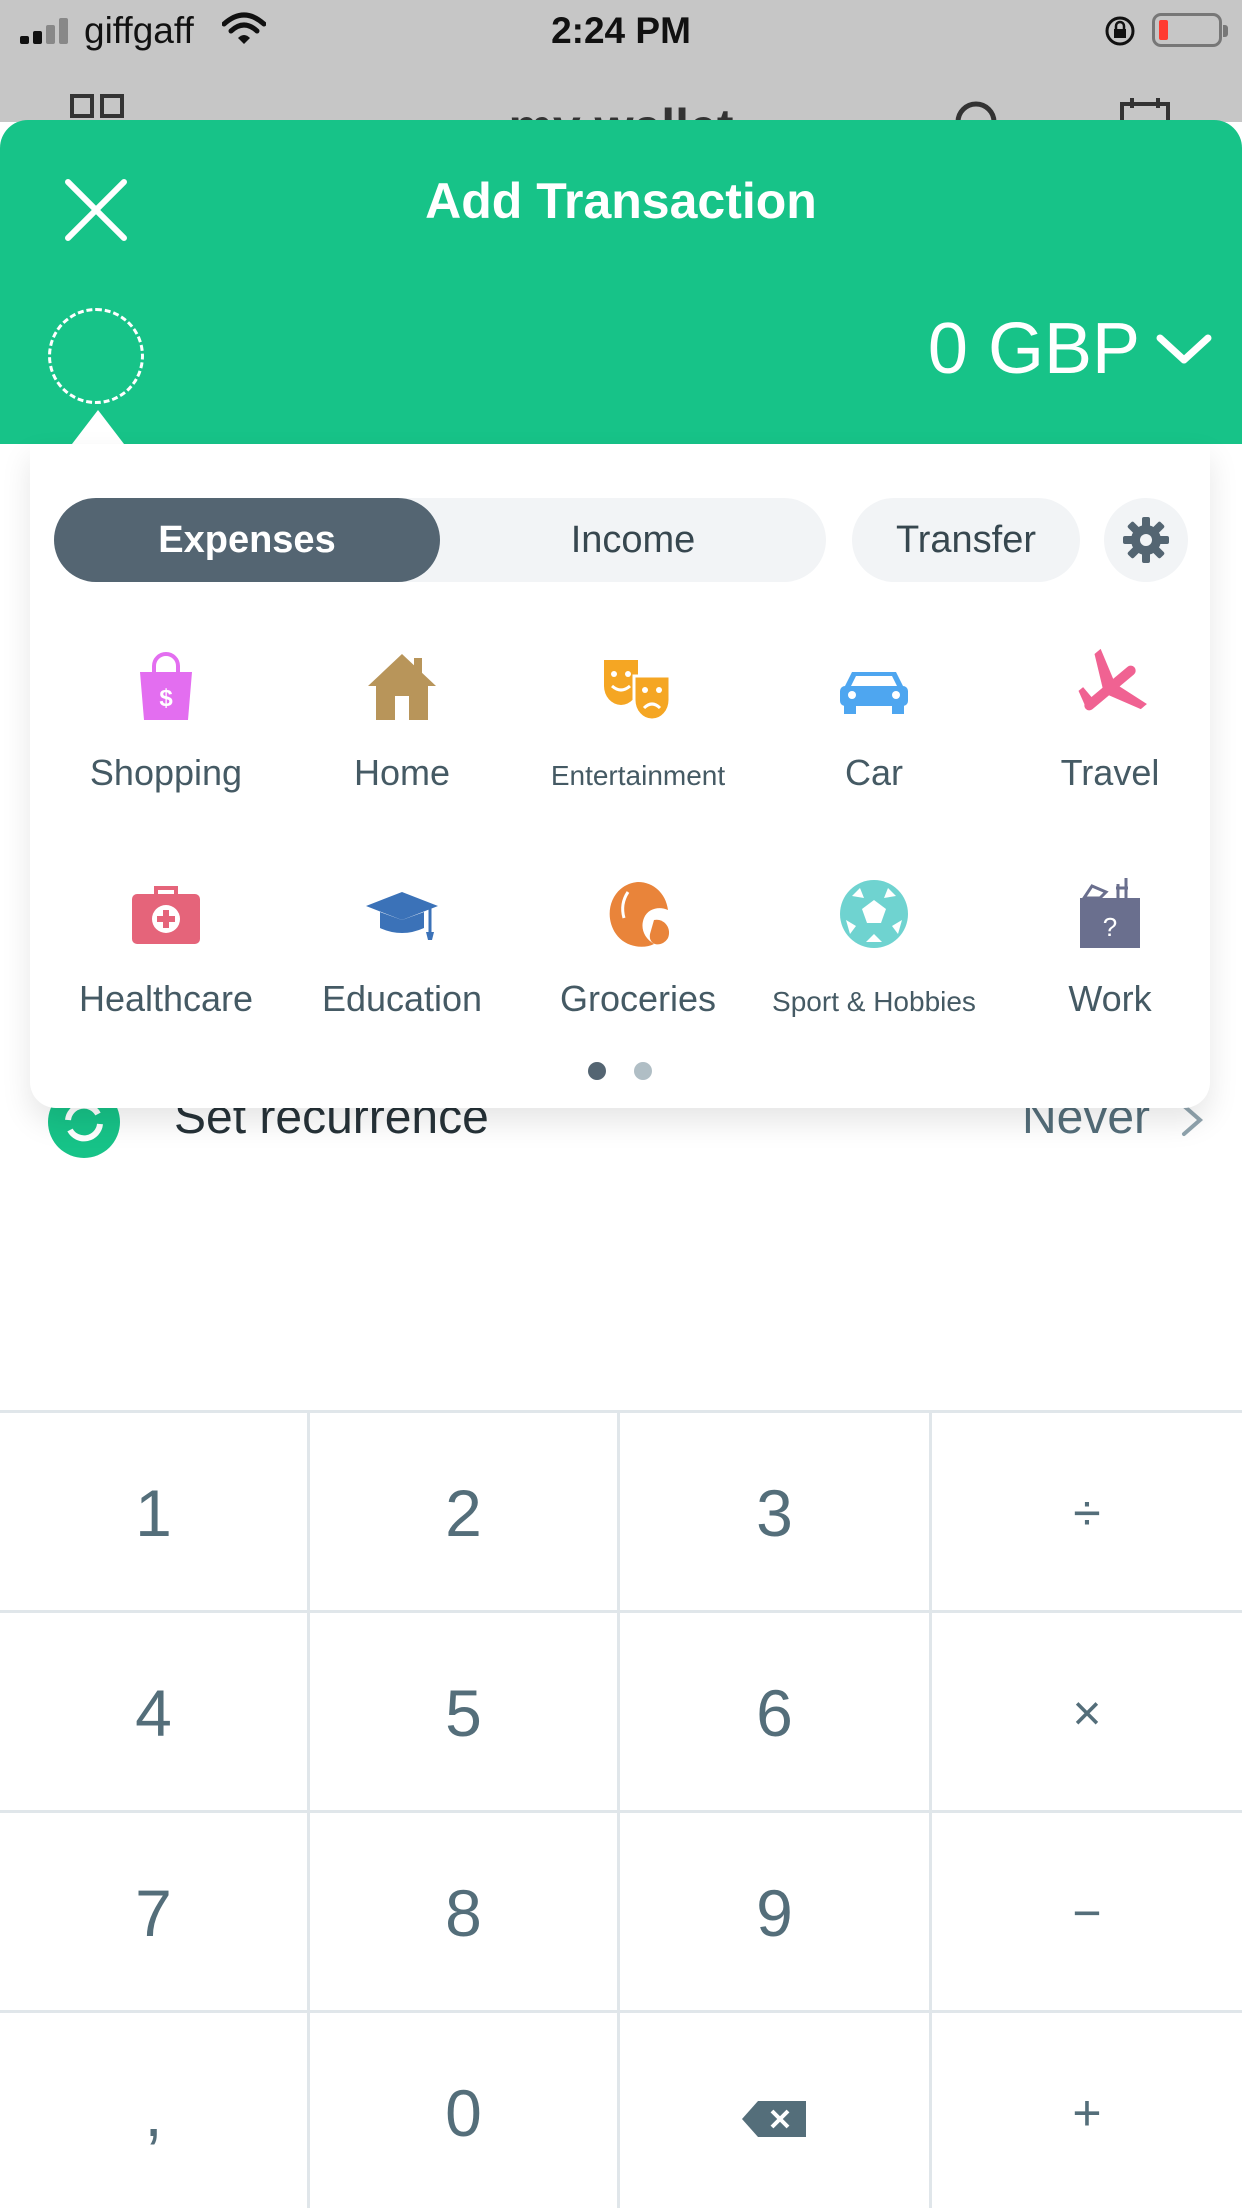 Image resolution: width=1242 pixels, height=2208 pixels. What do you see at coordinates (402, 916) in the screenshot?
I see `graduation-cap-icon` at bounding box center [402, 916].